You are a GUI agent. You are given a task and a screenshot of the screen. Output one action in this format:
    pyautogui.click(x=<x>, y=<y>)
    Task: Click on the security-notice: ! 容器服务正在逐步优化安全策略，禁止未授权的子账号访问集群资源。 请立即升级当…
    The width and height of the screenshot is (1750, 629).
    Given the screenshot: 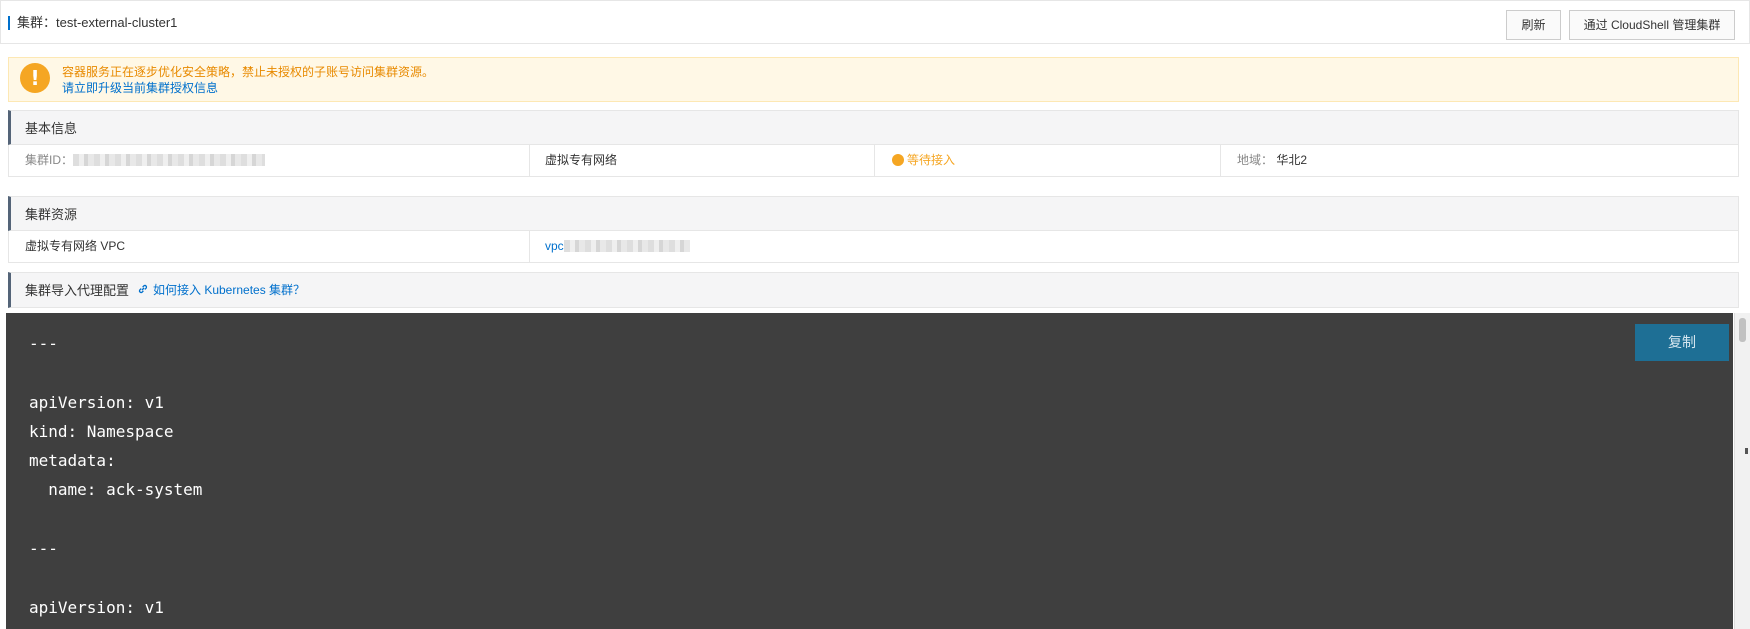 What is the action you would take?
    pyautogui.click(x=873, y=79)
    